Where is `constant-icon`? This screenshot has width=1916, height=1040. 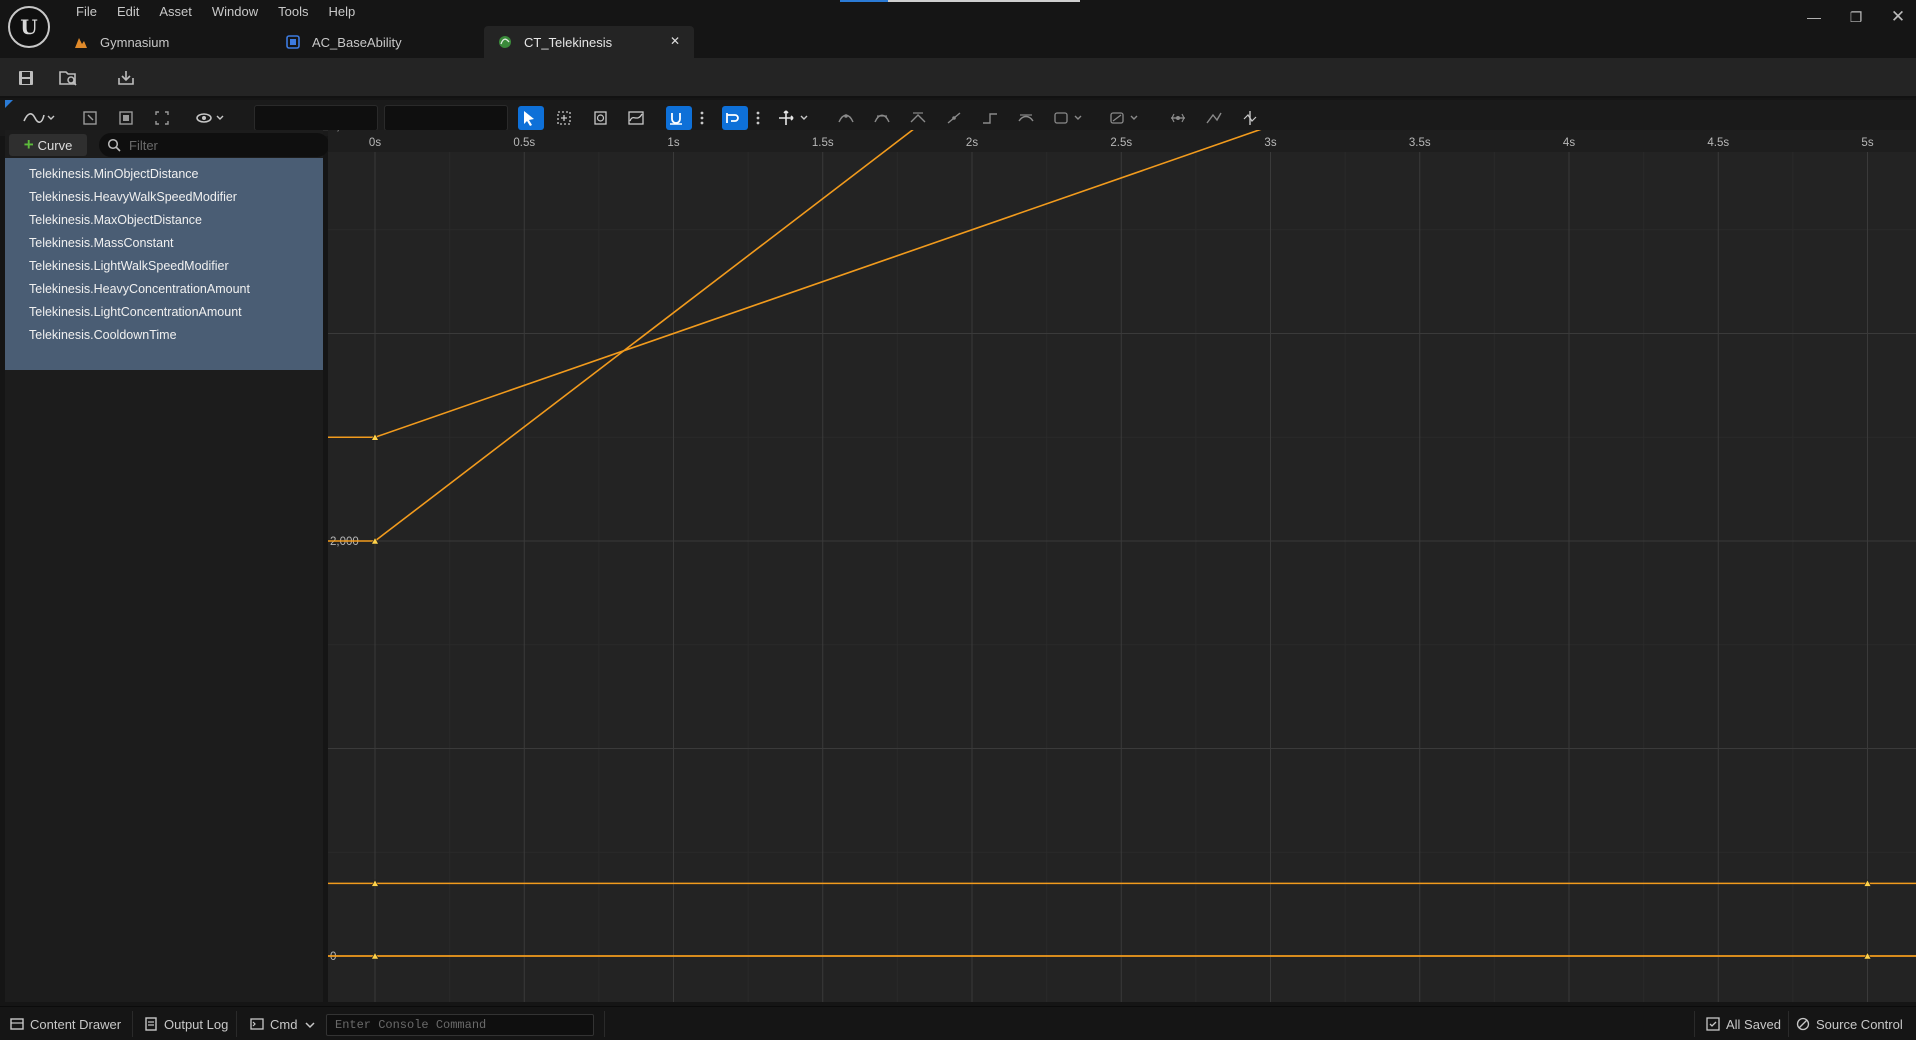 constant-icon is located at coordinates (993, 118).